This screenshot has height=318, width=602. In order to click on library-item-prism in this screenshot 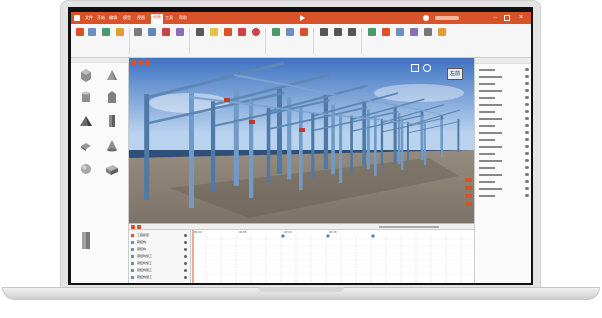, I will do `click(112, 97)`.